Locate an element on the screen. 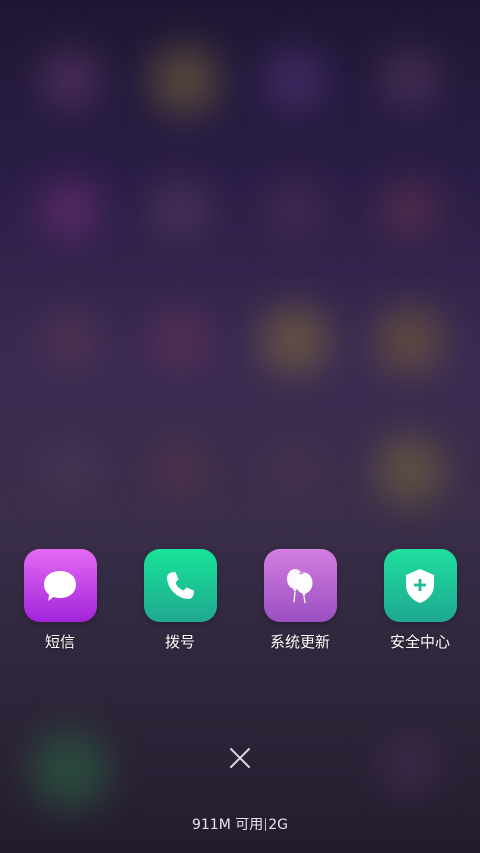 The width and height of the screenshot is (480, 853). memory-status: 911M 可用 2G is located at coordinates (240, 825).